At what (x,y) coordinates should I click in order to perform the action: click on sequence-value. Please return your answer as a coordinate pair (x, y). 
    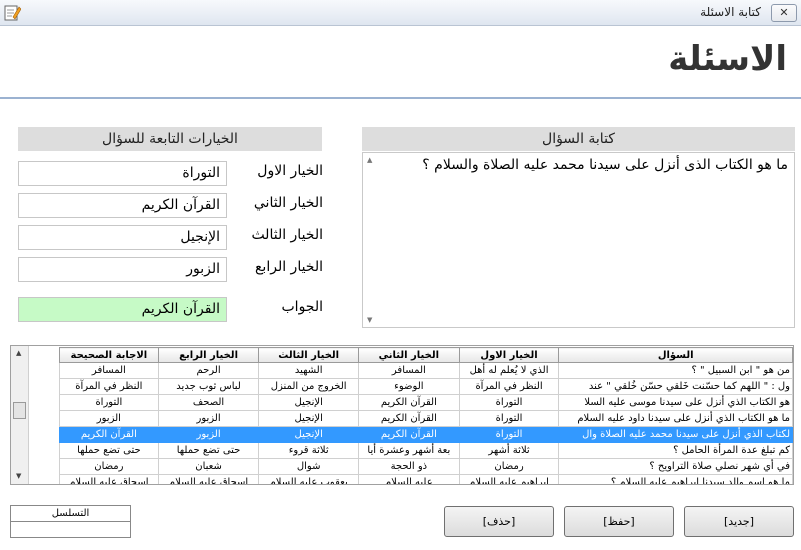
    Looking at the image, I should click on (70, 530).